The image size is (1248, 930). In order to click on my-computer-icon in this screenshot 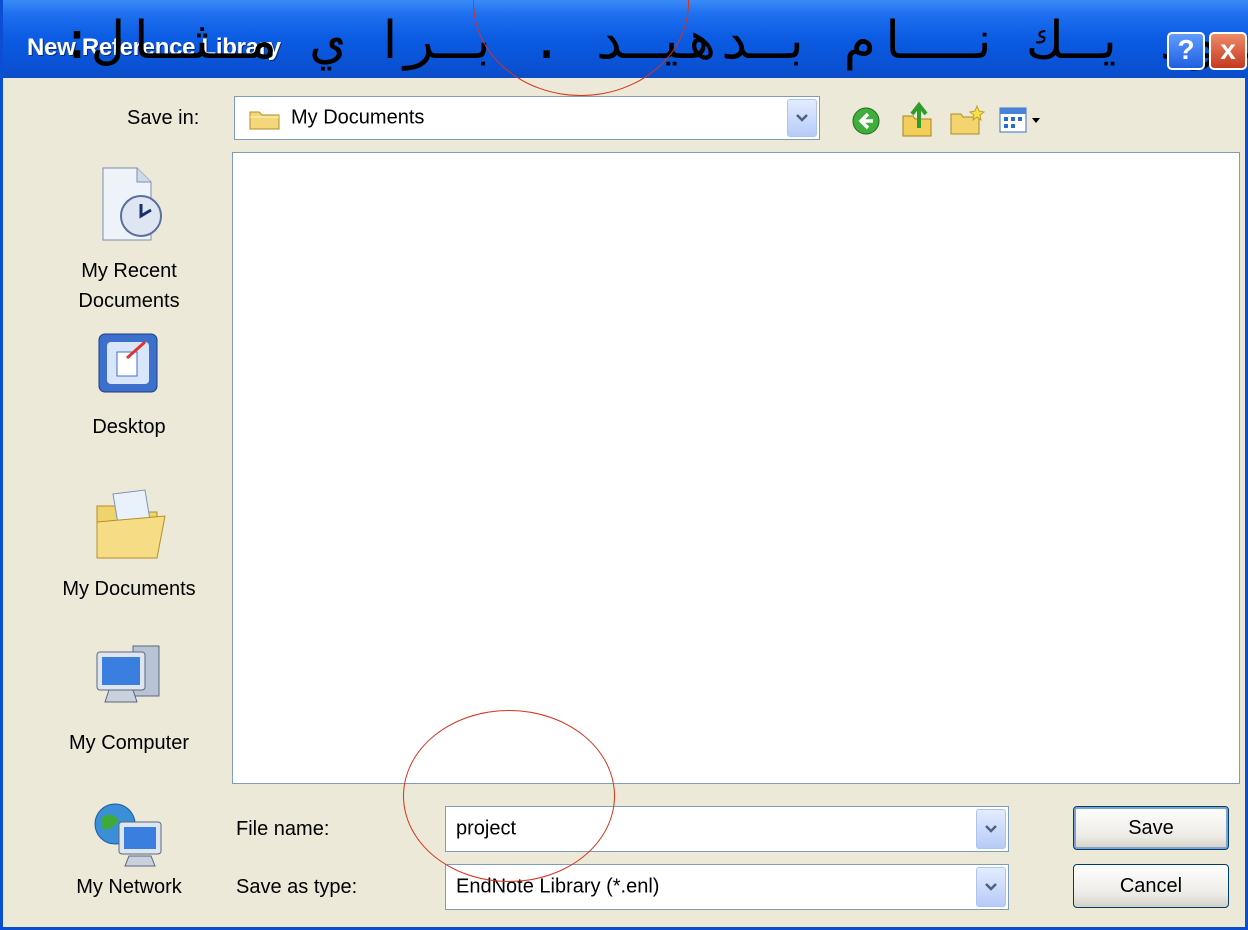, I will do `click(129, 683)`.